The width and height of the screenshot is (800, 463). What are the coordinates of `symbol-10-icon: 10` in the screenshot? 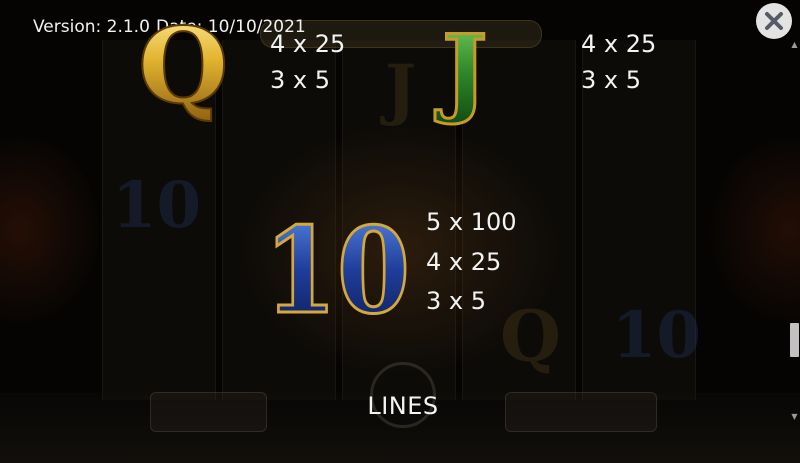 It's located at (338, 271).